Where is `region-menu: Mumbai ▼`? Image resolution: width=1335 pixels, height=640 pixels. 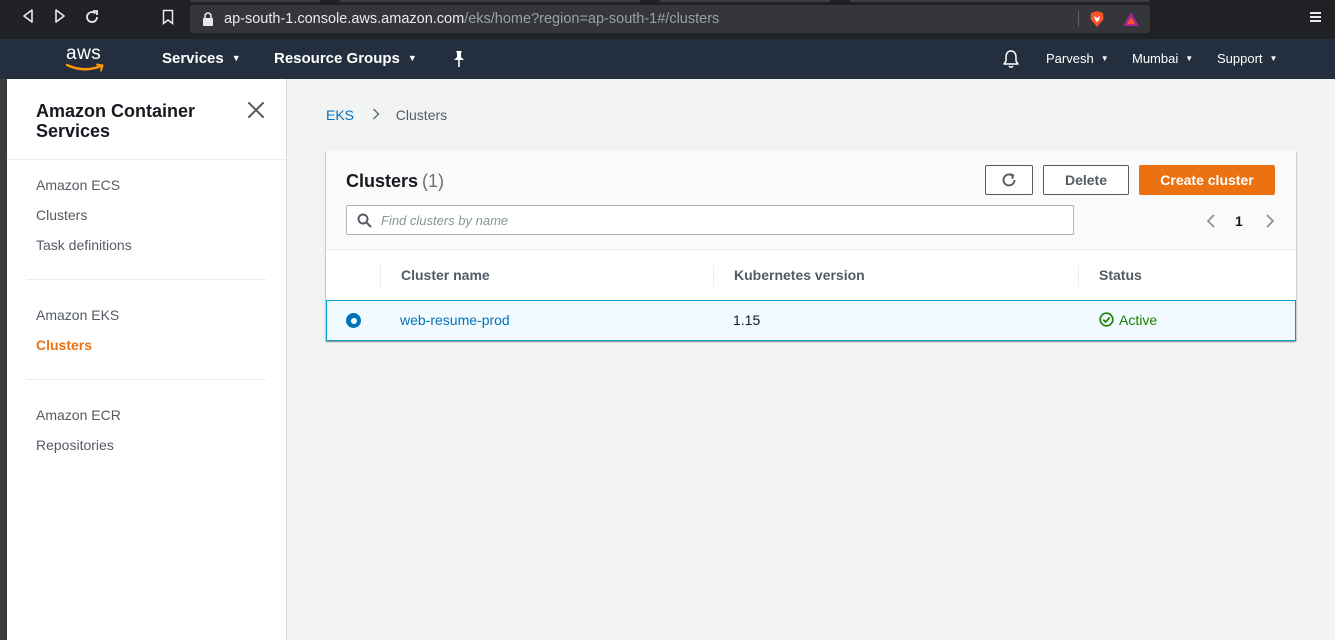
region-menu: Mumbai ▼ is located at coordinates (1162, 58).